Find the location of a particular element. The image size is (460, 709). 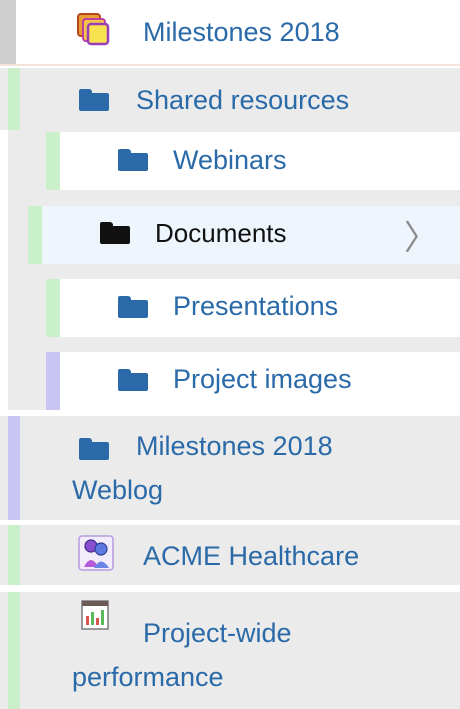

tree-item-acme-healthcare: ACME Healthcare is located at coordinates (230, 555).